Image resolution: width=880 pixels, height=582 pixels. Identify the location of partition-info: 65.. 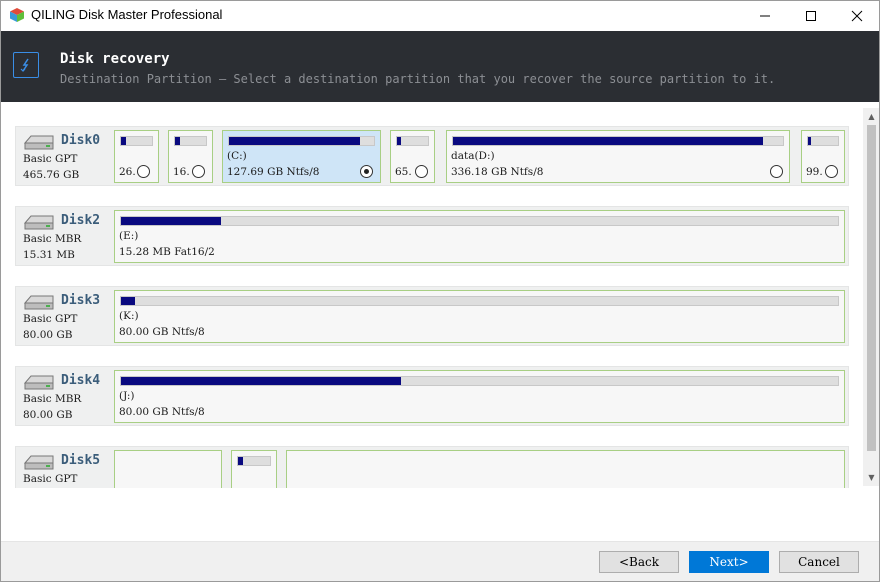
(403, 172).